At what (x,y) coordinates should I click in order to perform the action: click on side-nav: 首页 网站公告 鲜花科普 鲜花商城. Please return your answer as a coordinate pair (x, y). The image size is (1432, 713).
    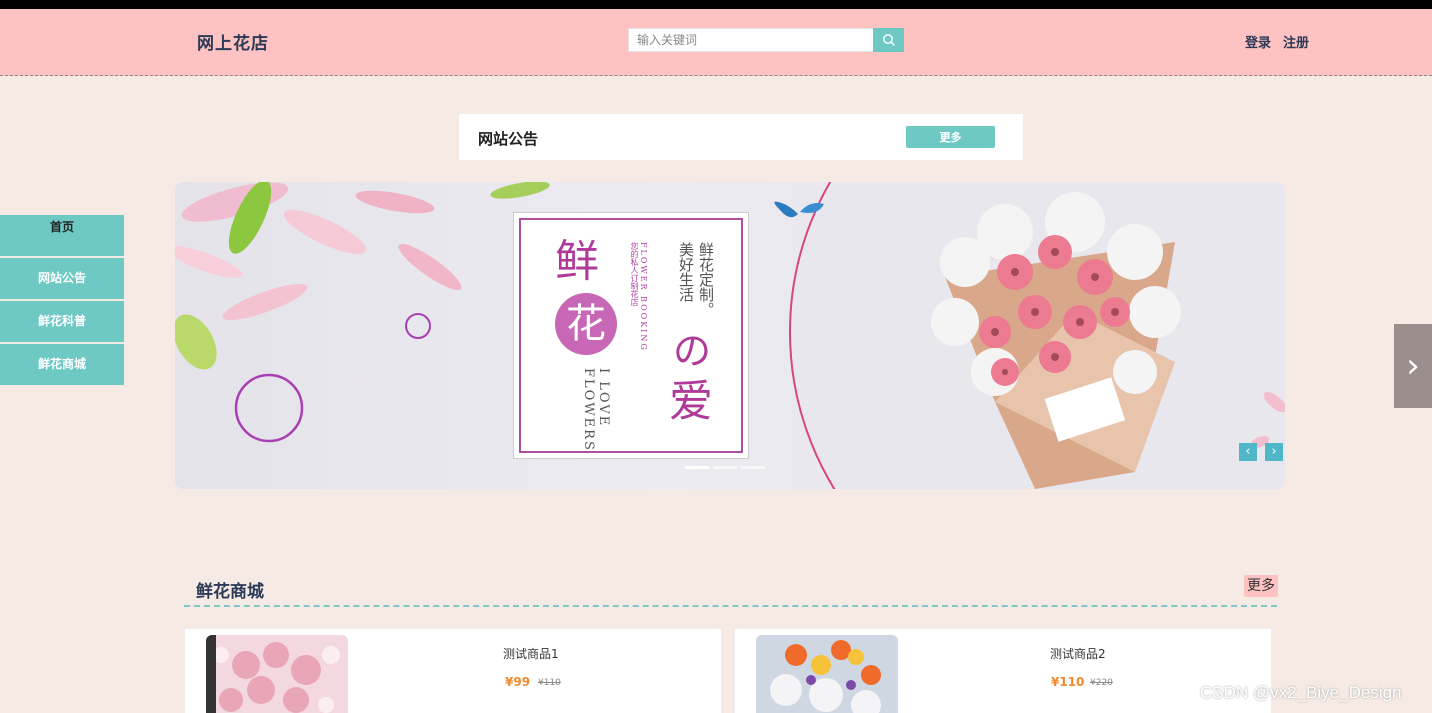
    Looking at the image, I should click on (62, 301).